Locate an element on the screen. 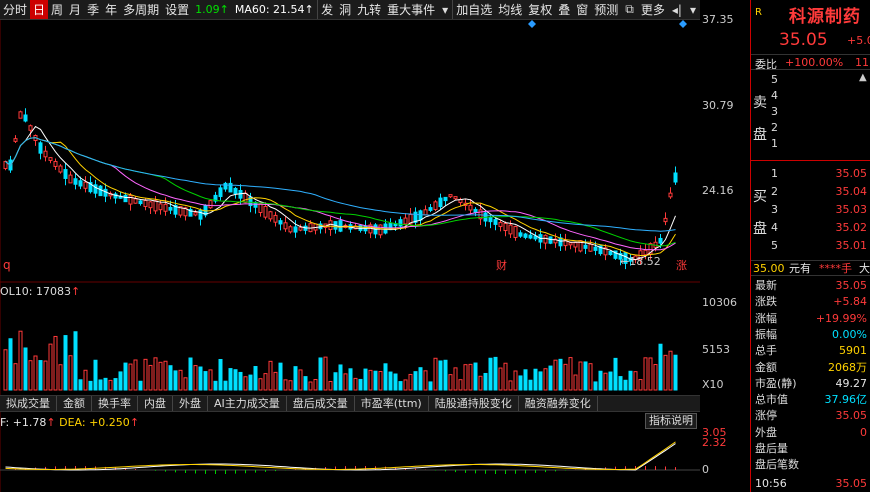  tab-northbound-holding: 陆股通持股变化 is located at coordinates (474, 403).